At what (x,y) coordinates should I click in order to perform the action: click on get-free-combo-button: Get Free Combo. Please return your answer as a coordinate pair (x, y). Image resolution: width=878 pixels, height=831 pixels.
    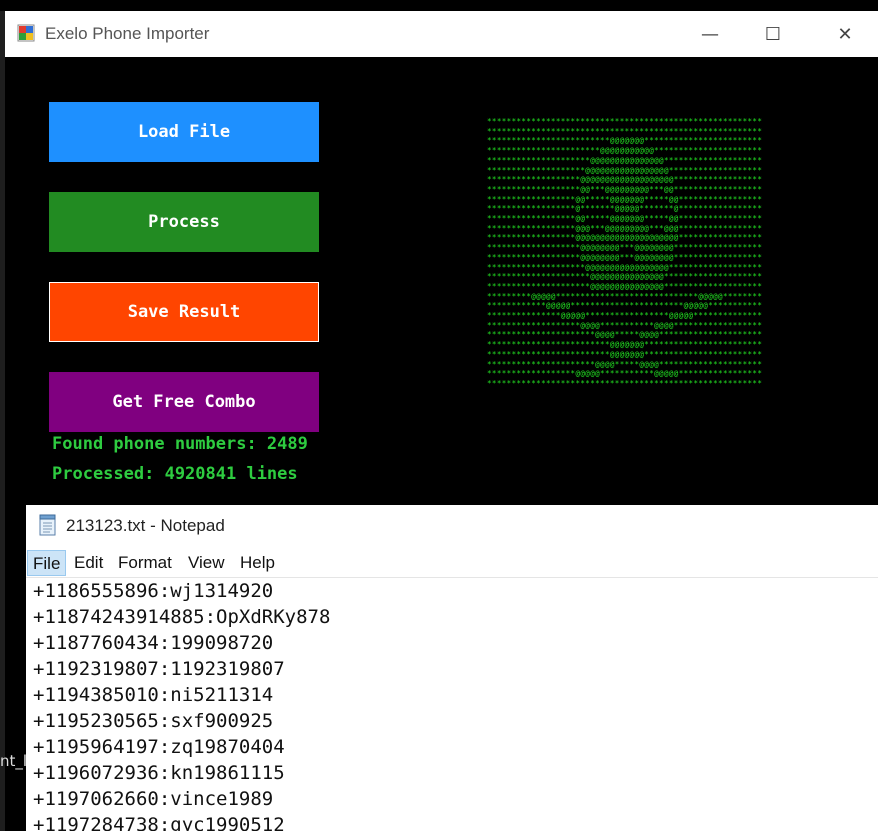
    Looking at the image, I should click on (184, 402).